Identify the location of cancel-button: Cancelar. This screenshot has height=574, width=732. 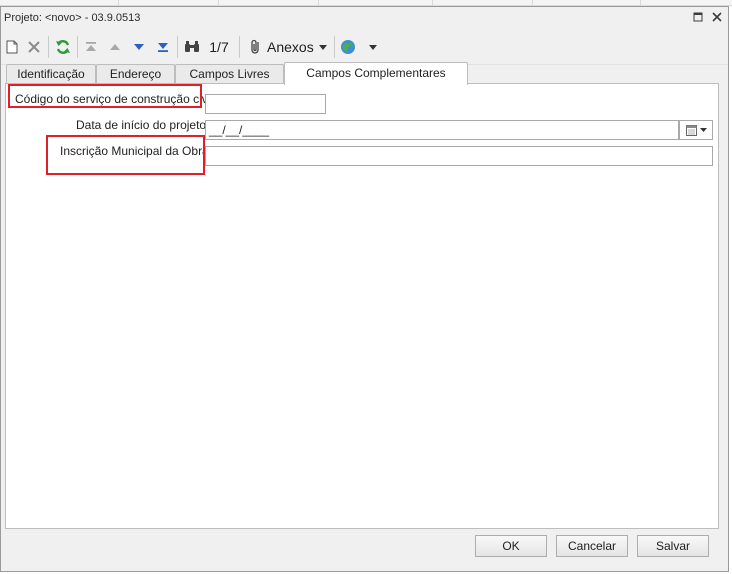
(592, 546).